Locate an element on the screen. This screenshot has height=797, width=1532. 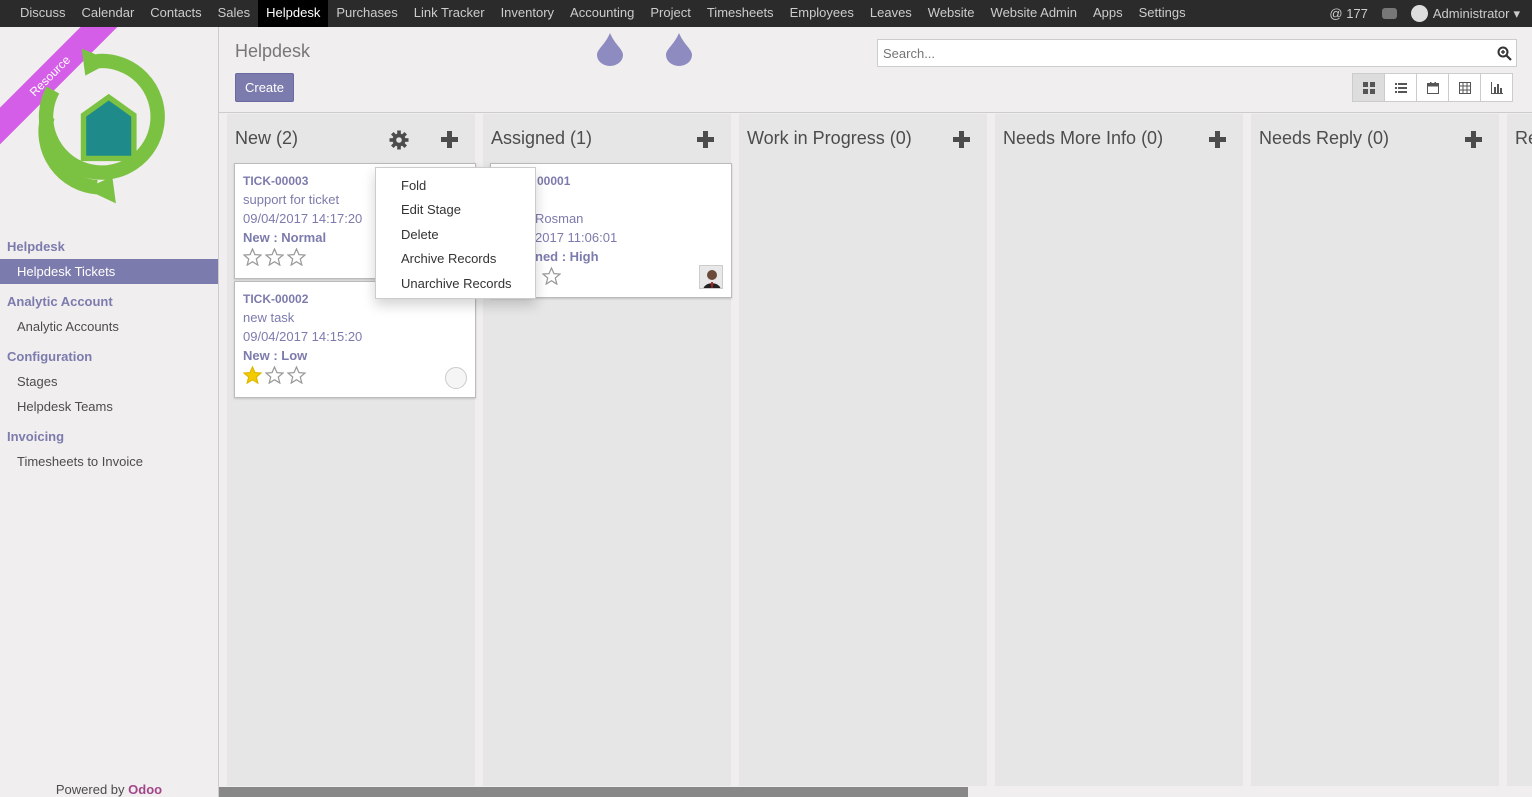
person-icon is located at coordinates (711, 277).